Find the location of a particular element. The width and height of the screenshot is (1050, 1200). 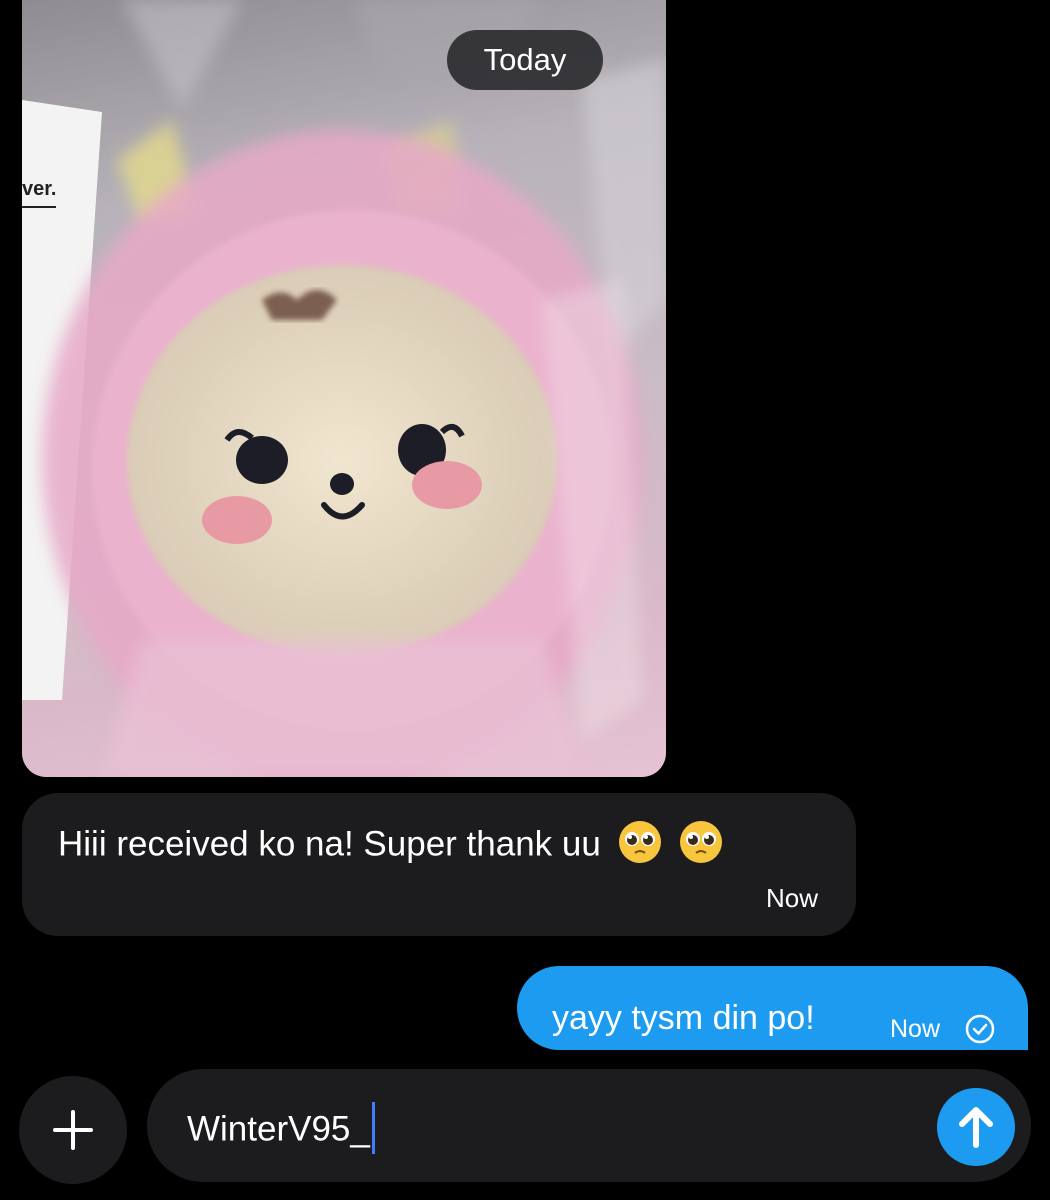

outgoing-message-bubble: yayy tysm din po! Now is located at coordinates (772, 1008).